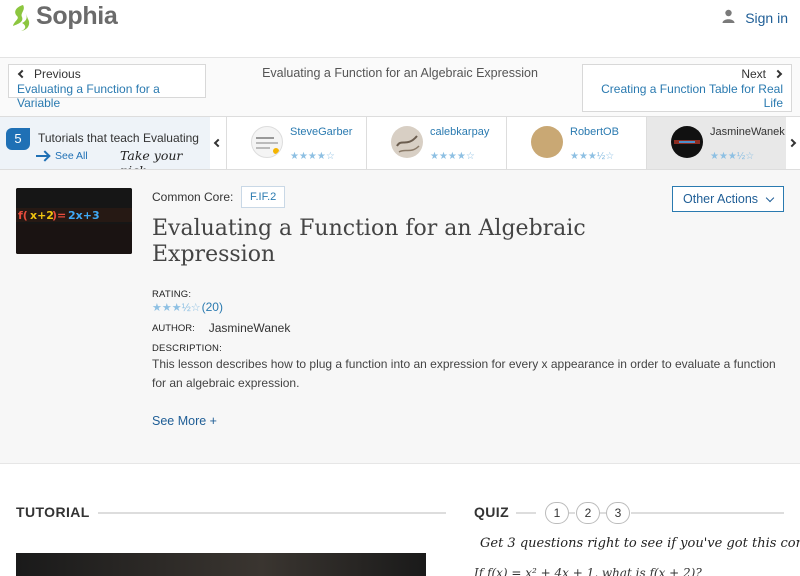  Describe the element at coordinates (57, 74) in the screenshot. I see `previous-label: Previous` at that location.